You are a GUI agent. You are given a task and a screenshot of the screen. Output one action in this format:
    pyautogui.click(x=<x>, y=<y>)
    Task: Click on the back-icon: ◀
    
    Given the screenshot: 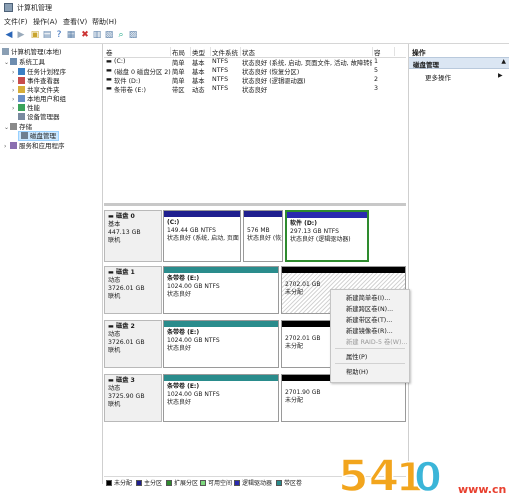 What is the action you would take?
    pyautogui.click(x=9, y=35)
    